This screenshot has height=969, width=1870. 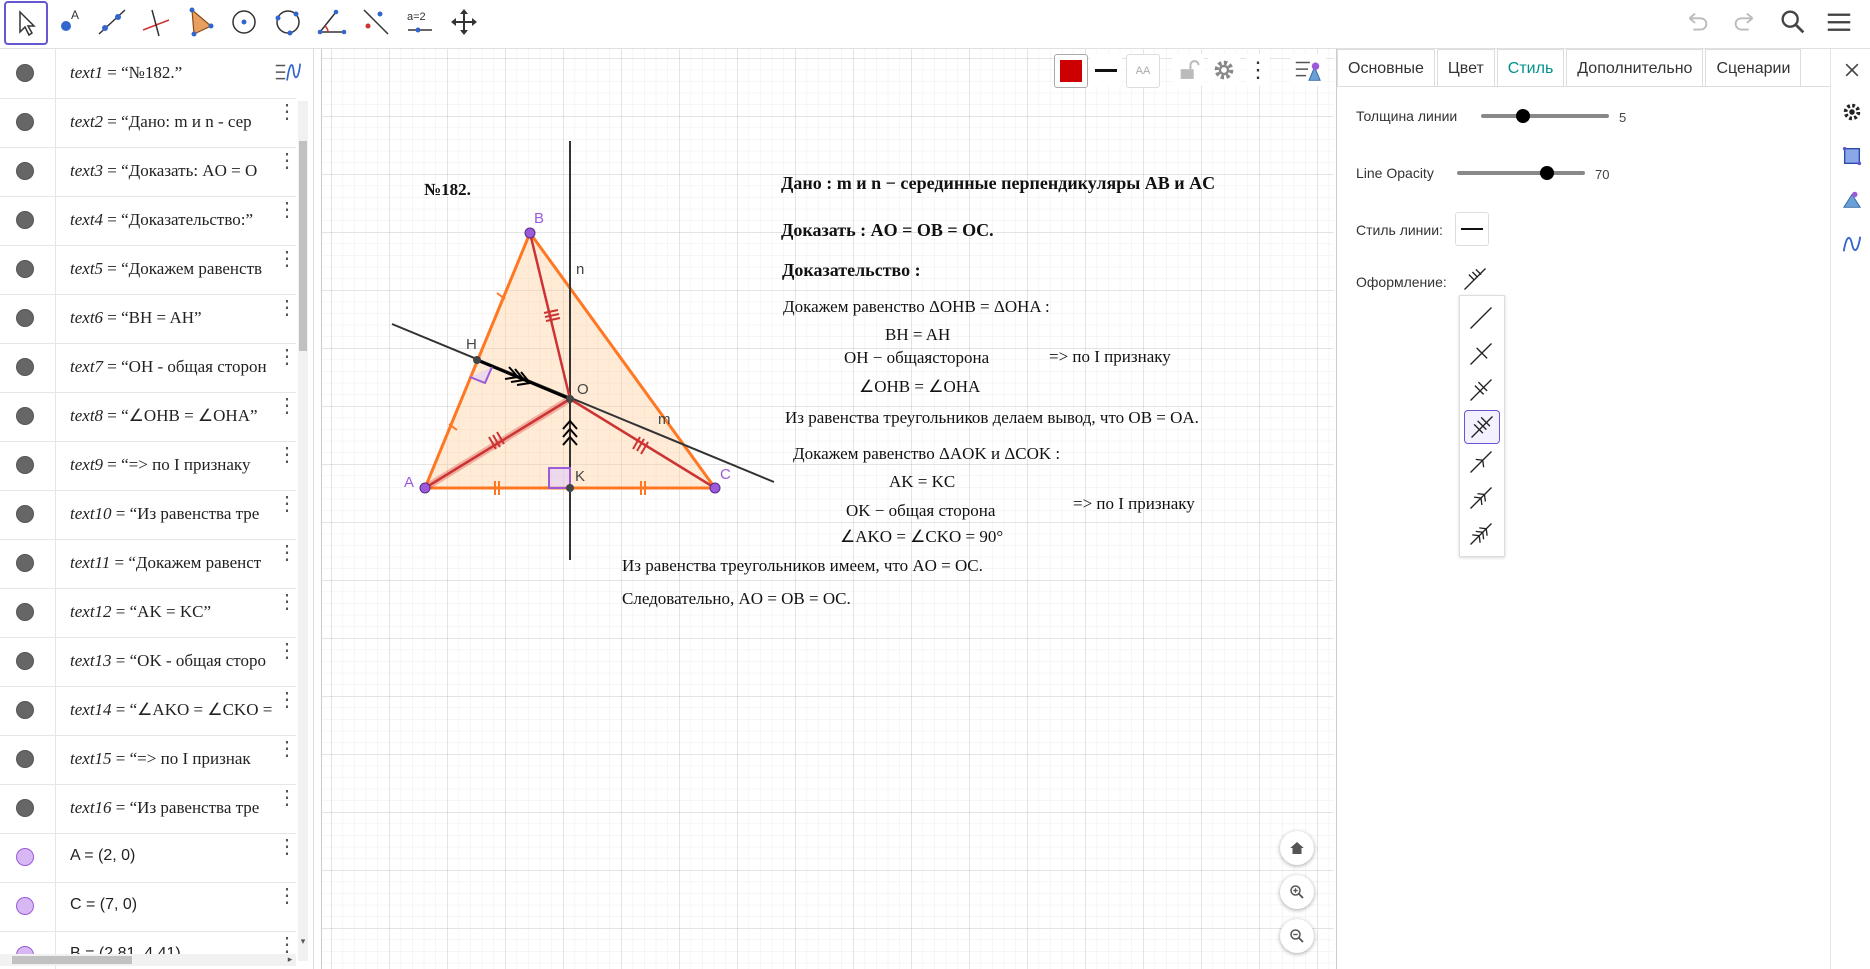 What do you see at coordinates (1839, 22) in the screenshot?
I see `main-menu-button` at bounding box center [1839, 22].